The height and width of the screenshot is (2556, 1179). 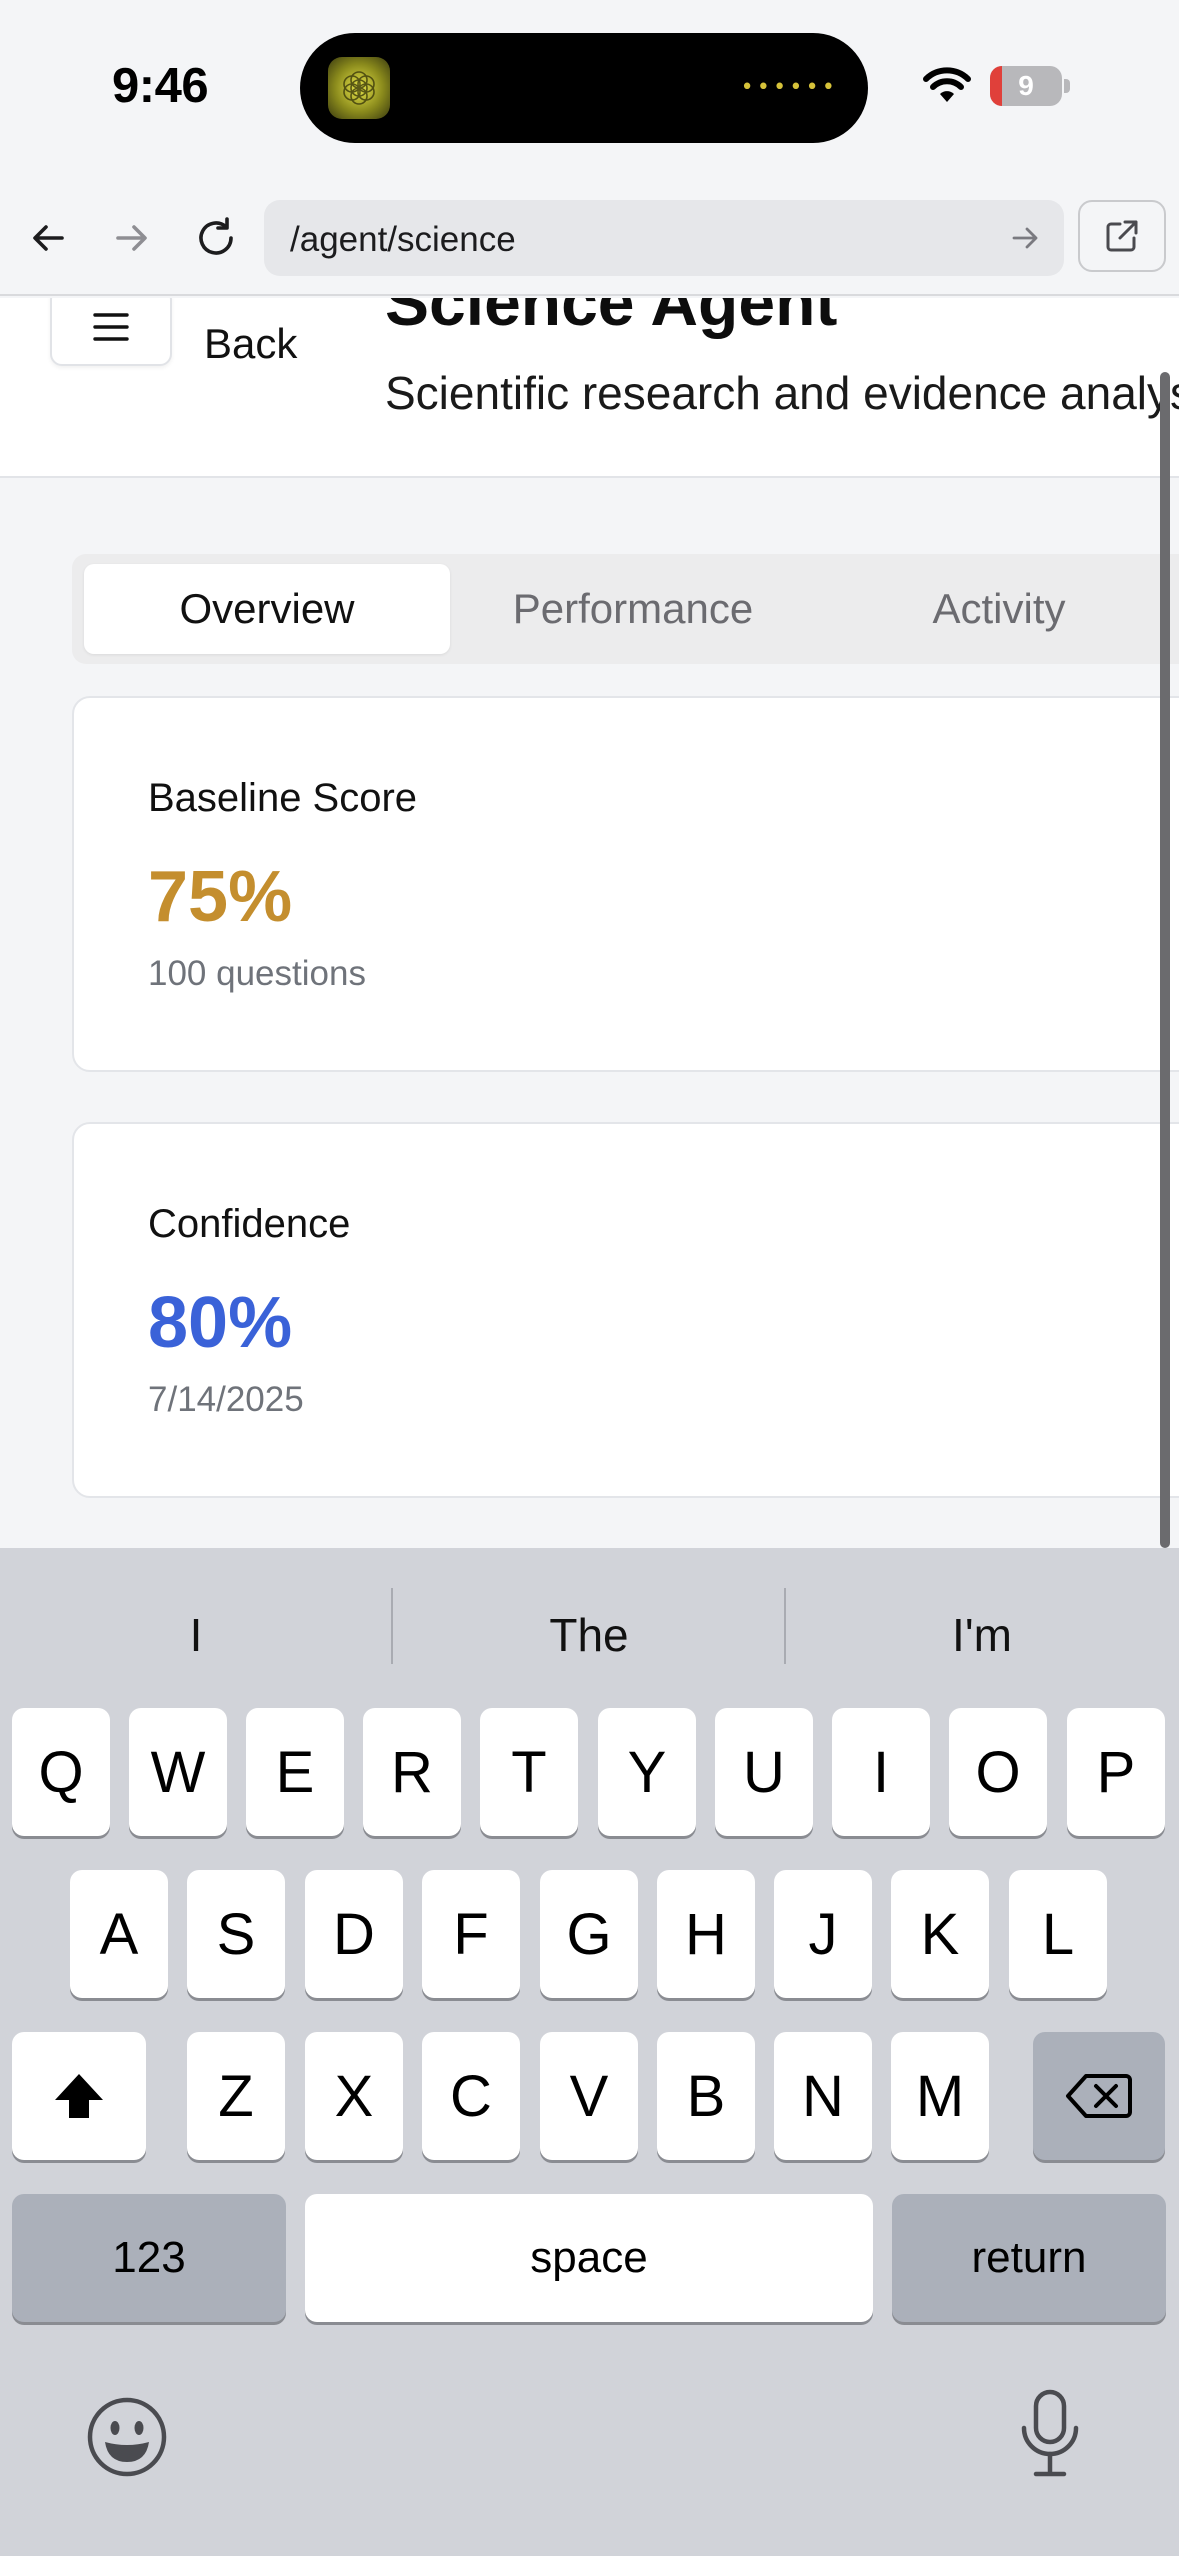 I want to click on shift-key, so click(x=79, y=2096).